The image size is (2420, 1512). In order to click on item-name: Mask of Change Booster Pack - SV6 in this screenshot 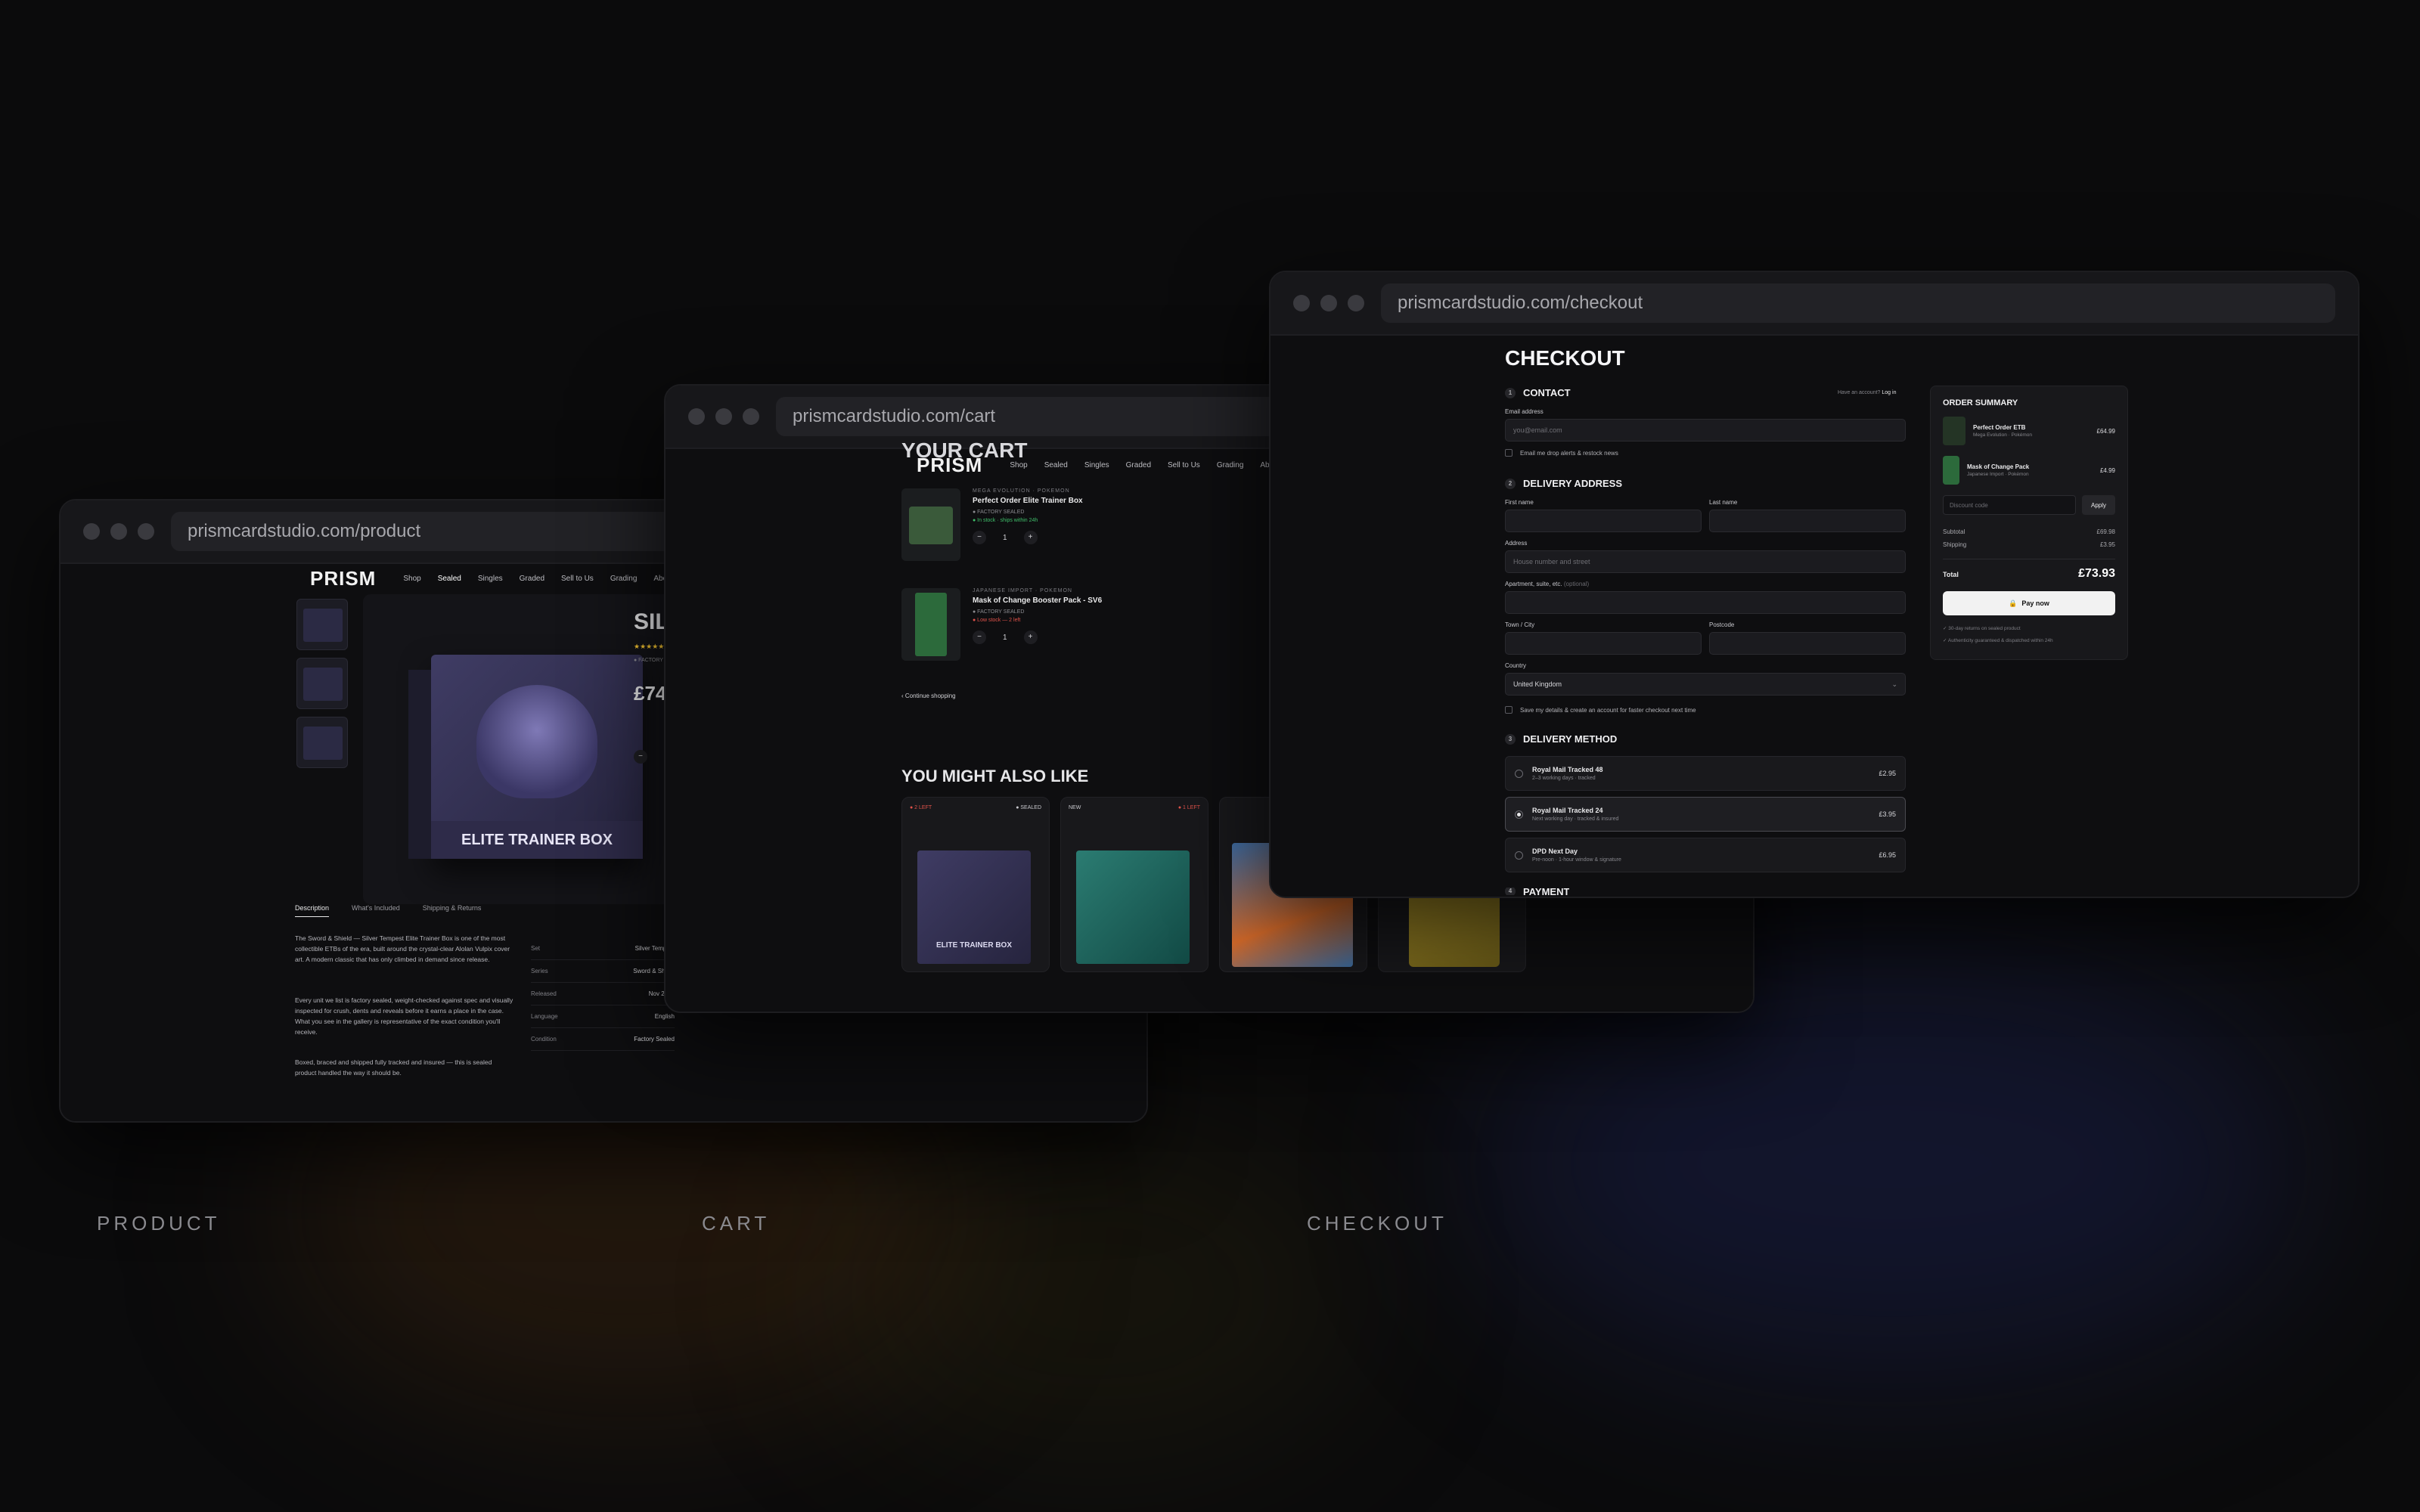, I will do `click(1037, 600)`.